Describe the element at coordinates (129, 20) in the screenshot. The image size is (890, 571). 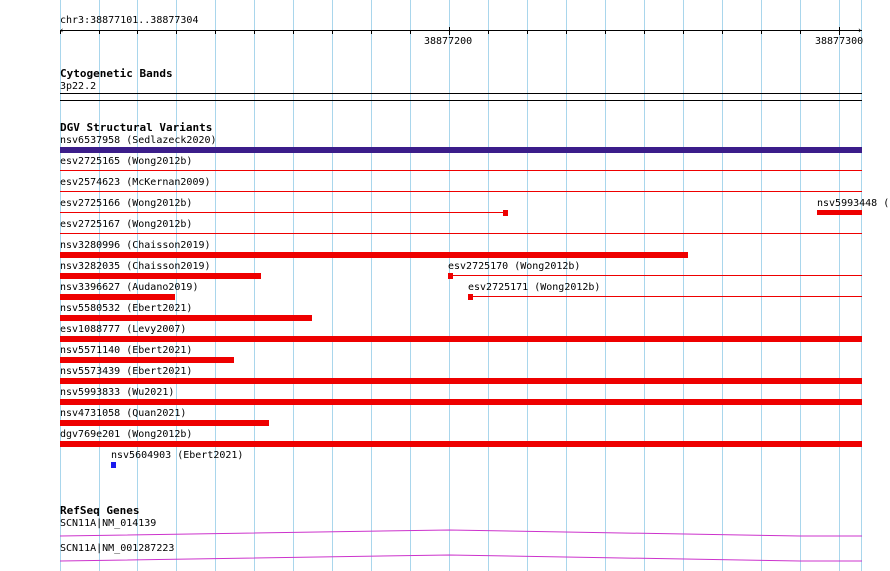
I see `ruler-location-label: chr3:38877101..38877304` at that location.